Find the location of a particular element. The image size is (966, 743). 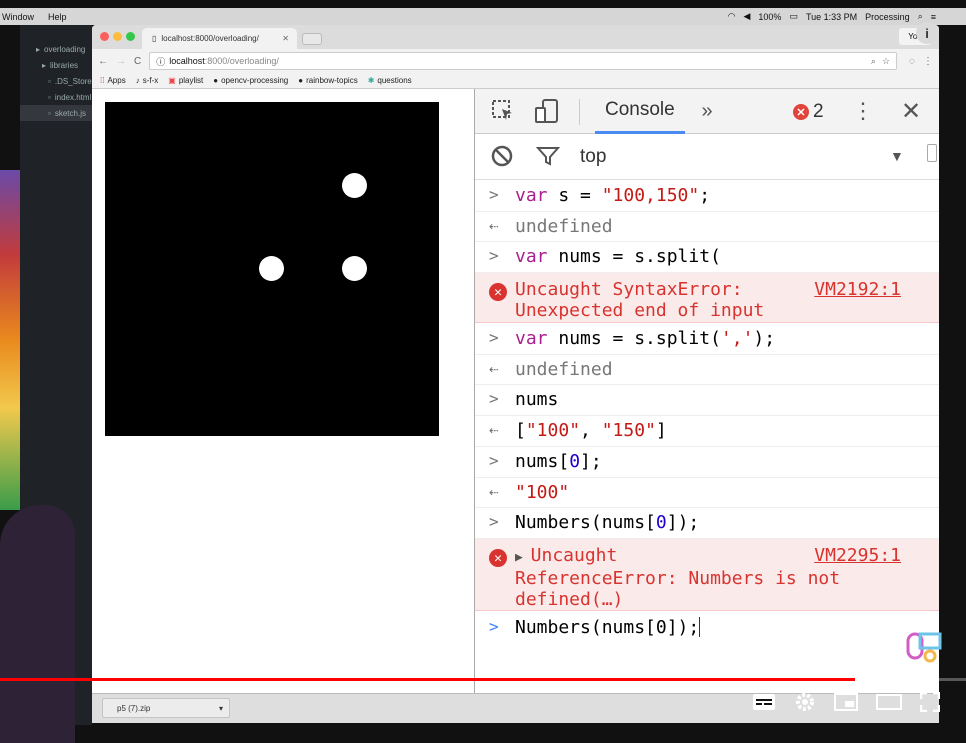

close-tab-icon: ✕ is located at coordinates (285, 38).